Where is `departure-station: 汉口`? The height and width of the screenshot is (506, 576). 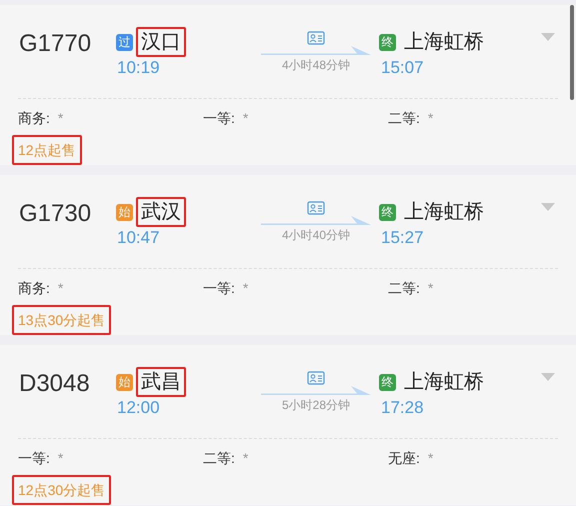
departure-station: 汉口 is located at coordinates (161, 42).